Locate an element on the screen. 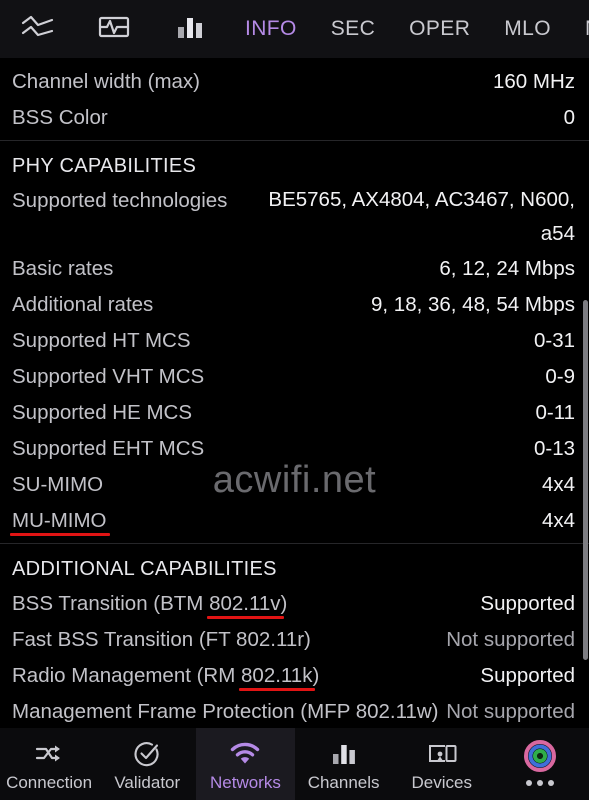  nav-item-connection-label: Connection is located at coordinates (49, 782).